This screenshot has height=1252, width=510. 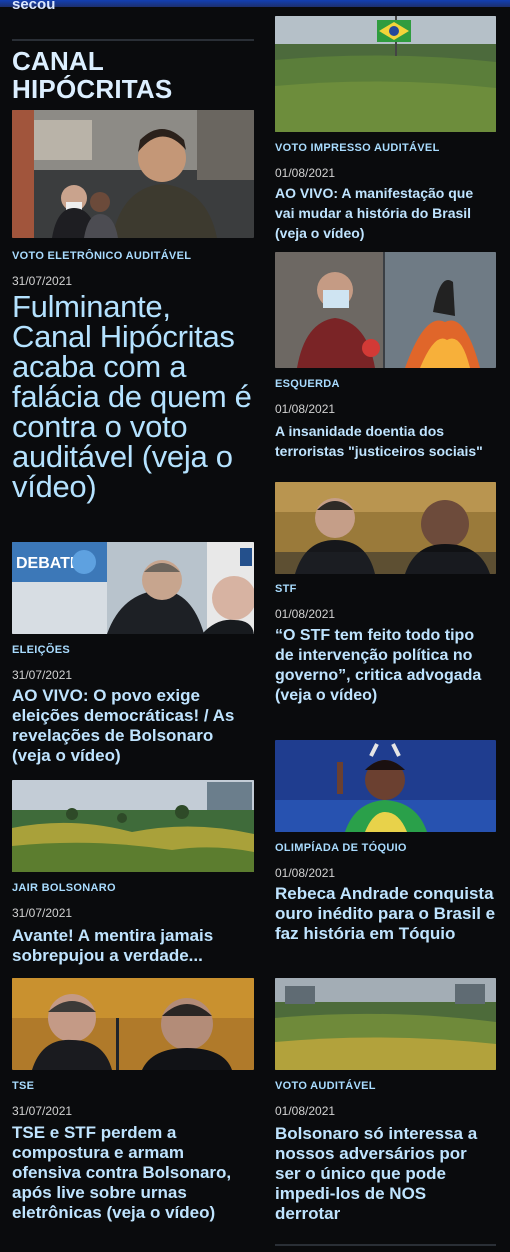 I want to click on article-category: STF, so click(x=286, y=589).